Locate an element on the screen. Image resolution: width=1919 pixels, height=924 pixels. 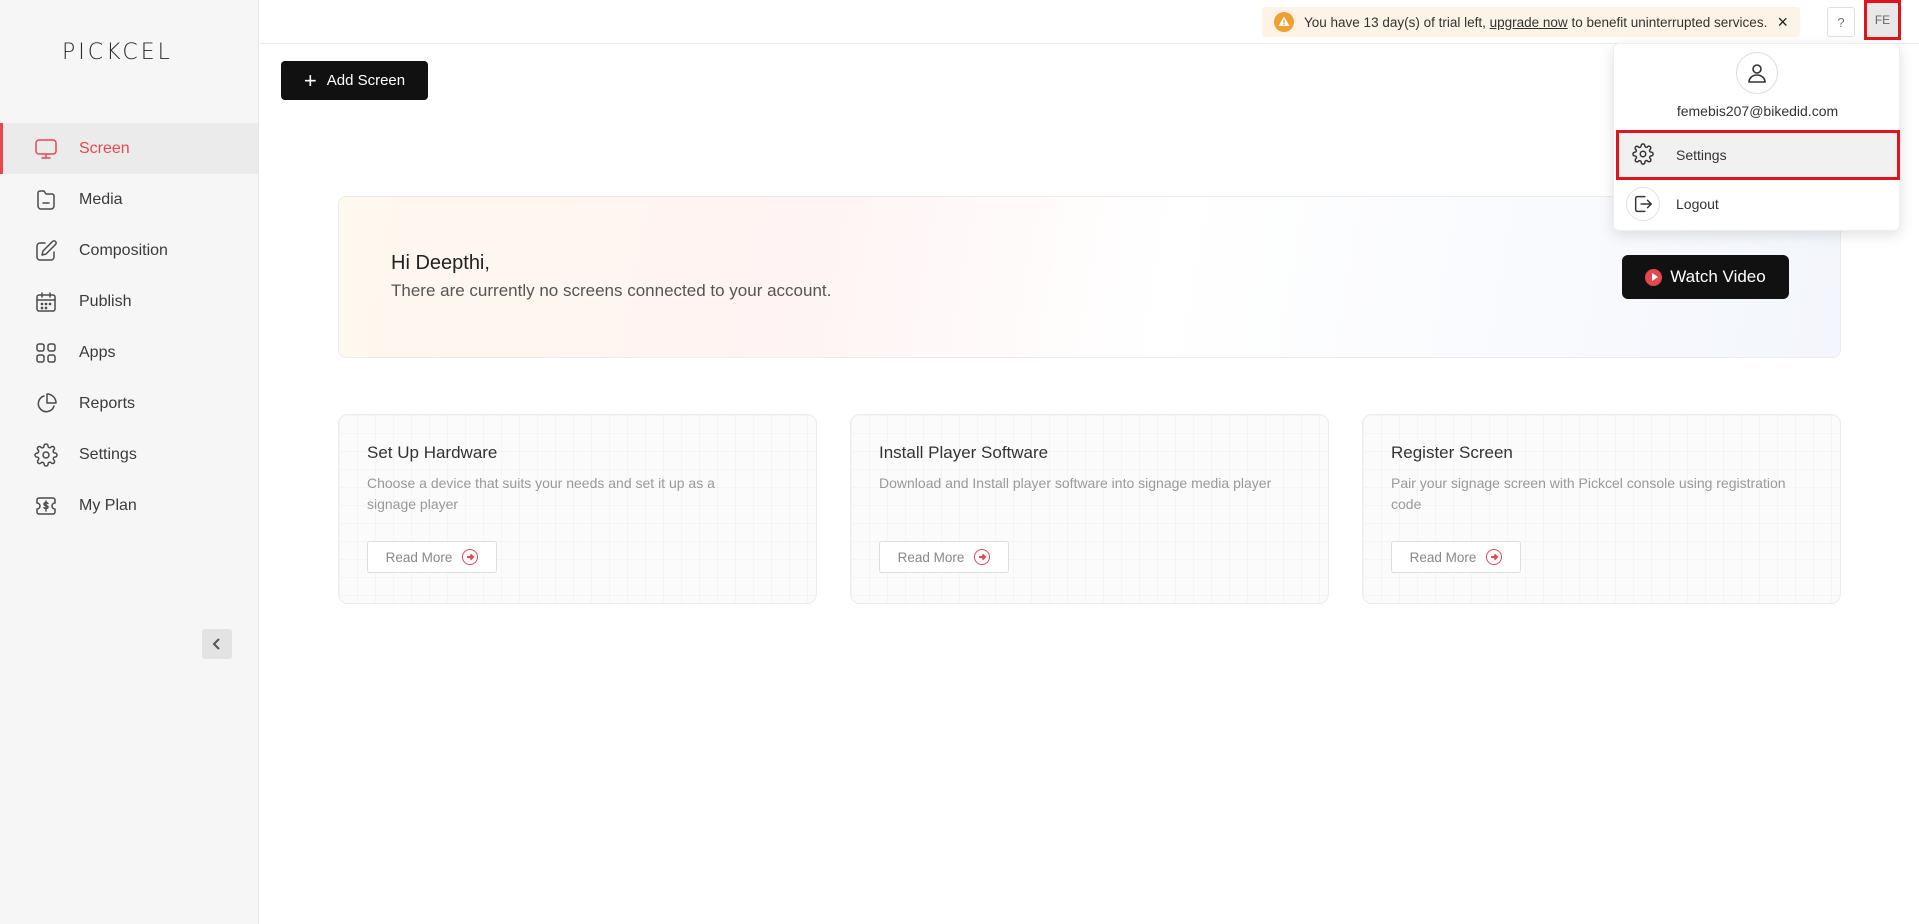
sidebar-item-publish: Publish is located at coordinates (129, 301).